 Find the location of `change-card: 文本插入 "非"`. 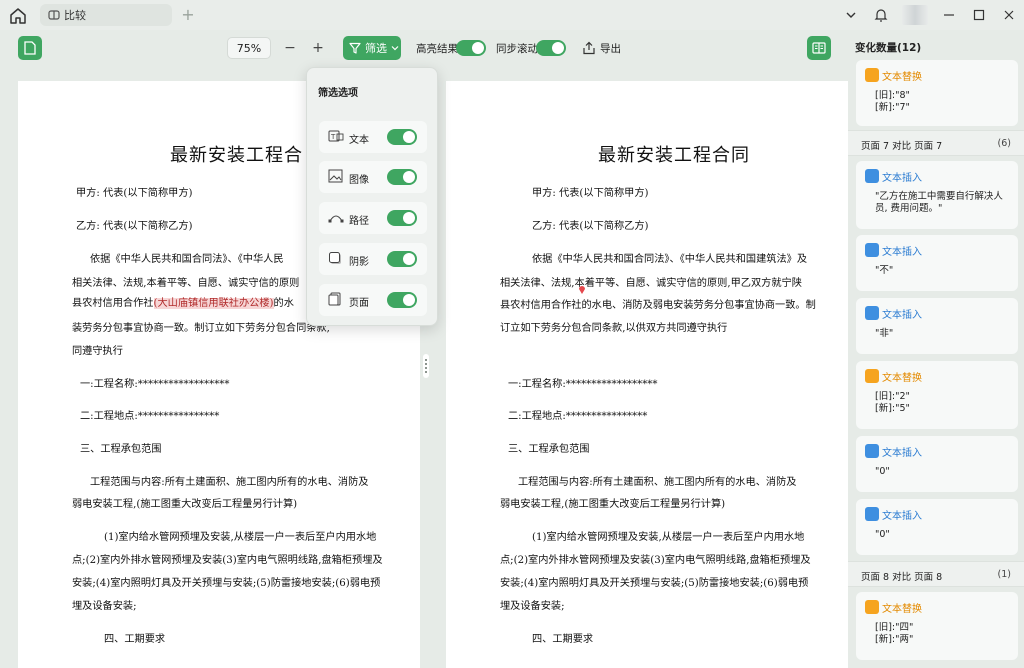

change-card: 文本插入 "非" is located at coordinates (937, 326).